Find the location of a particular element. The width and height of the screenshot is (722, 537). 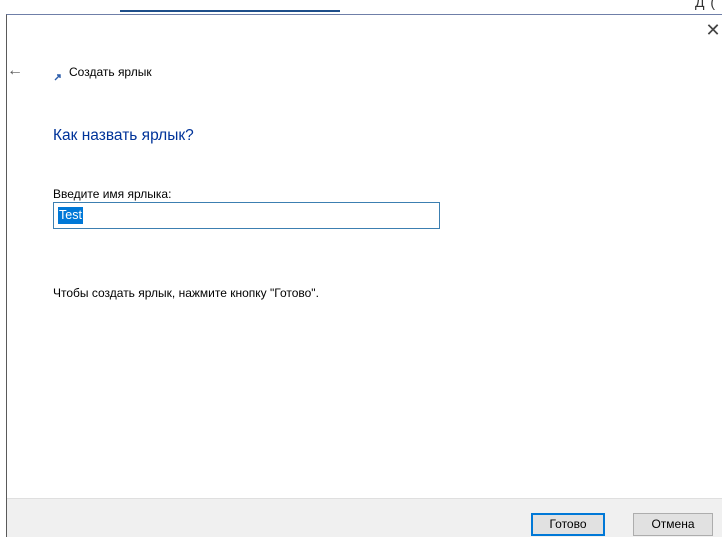

wizard-title: Создать ярлык is located at coordinates (110, 72).